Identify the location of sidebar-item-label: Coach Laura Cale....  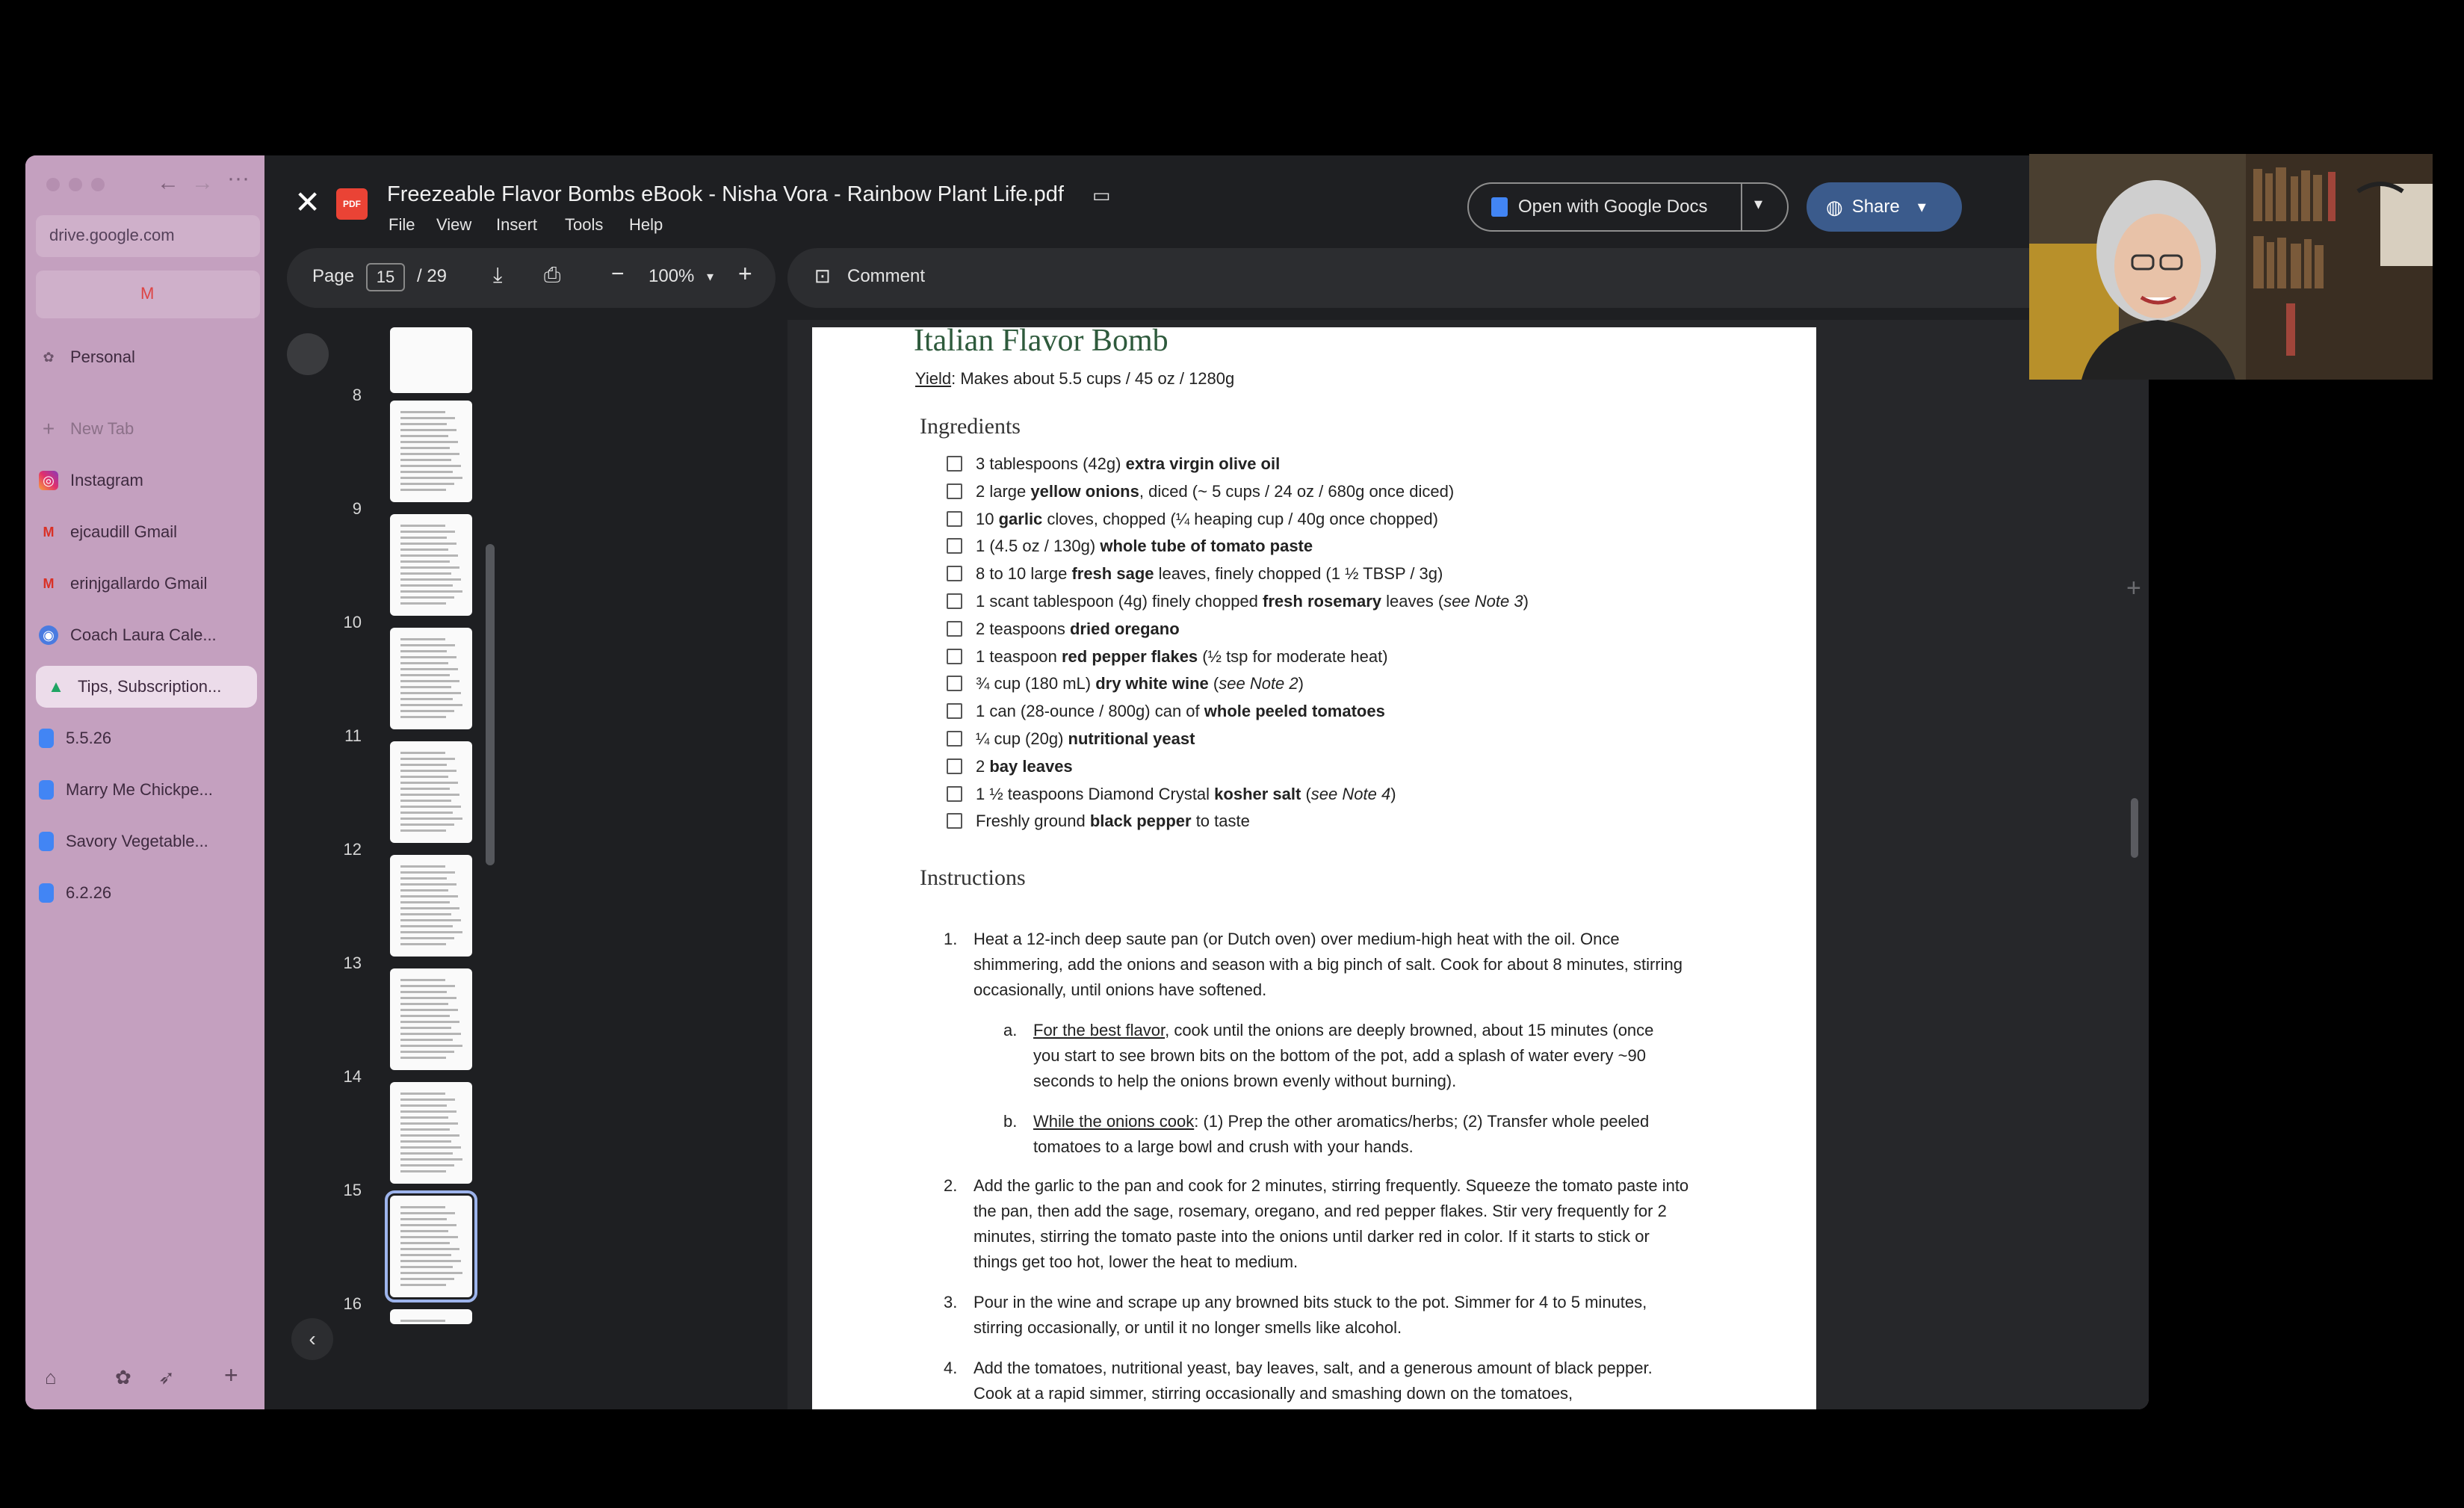
(143, 635).